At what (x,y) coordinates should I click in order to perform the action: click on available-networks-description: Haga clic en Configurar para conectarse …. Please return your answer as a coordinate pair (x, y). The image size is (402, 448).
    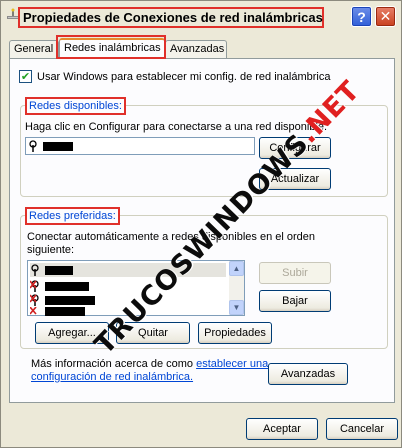
    Looking at the image, I should click on (176, 127).